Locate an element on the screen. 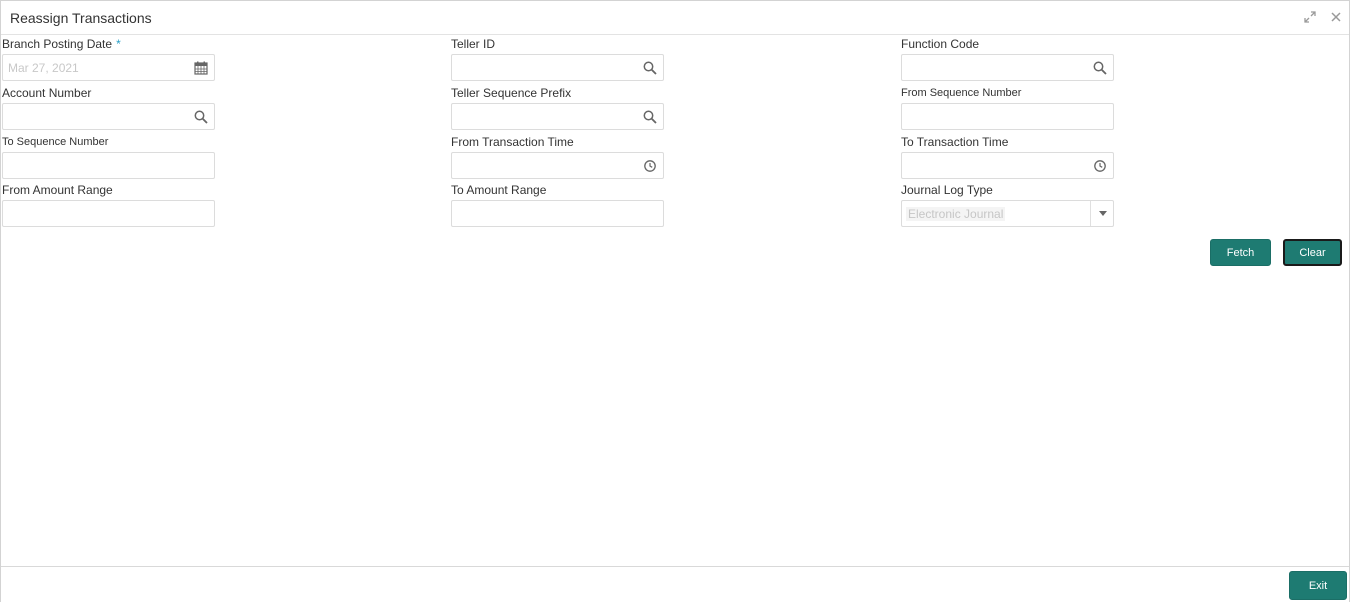  function-code-field is located at coordinates (1007, 67).